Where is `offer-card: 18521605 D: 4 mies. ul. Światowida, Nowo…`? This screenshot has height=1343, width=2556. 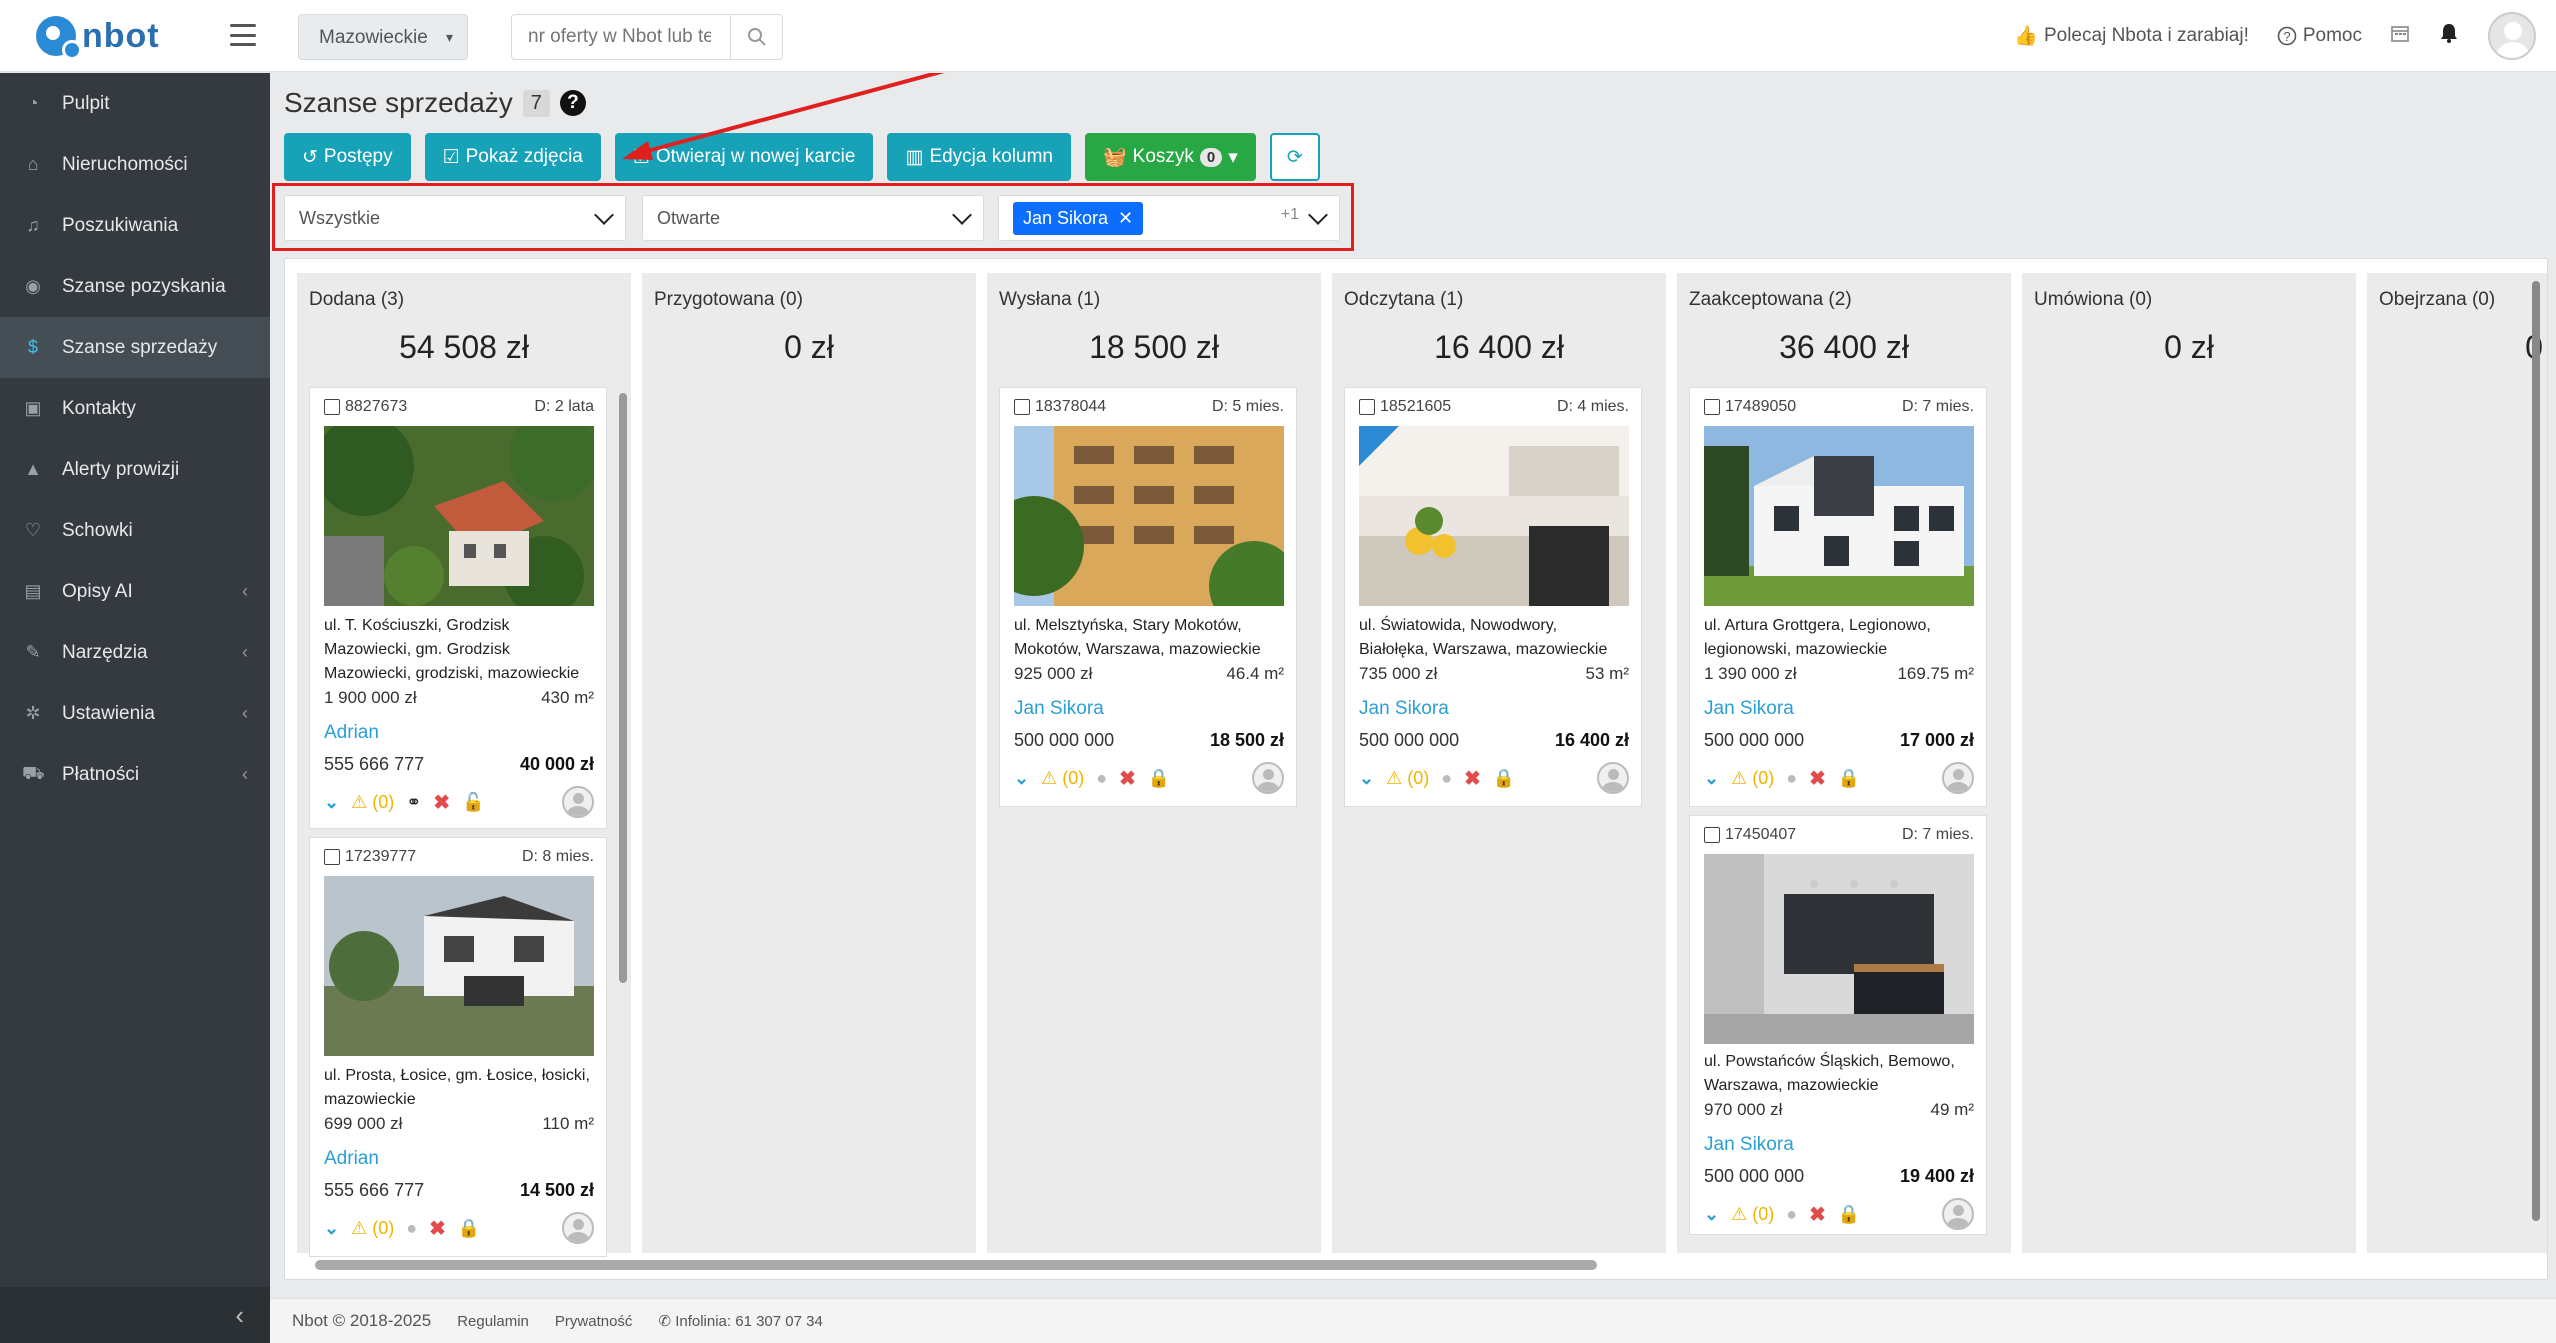
offer-card: 18521605 D: 4 mies. ul. Światowida, Nowo… is located at coordinates (1493, 597).